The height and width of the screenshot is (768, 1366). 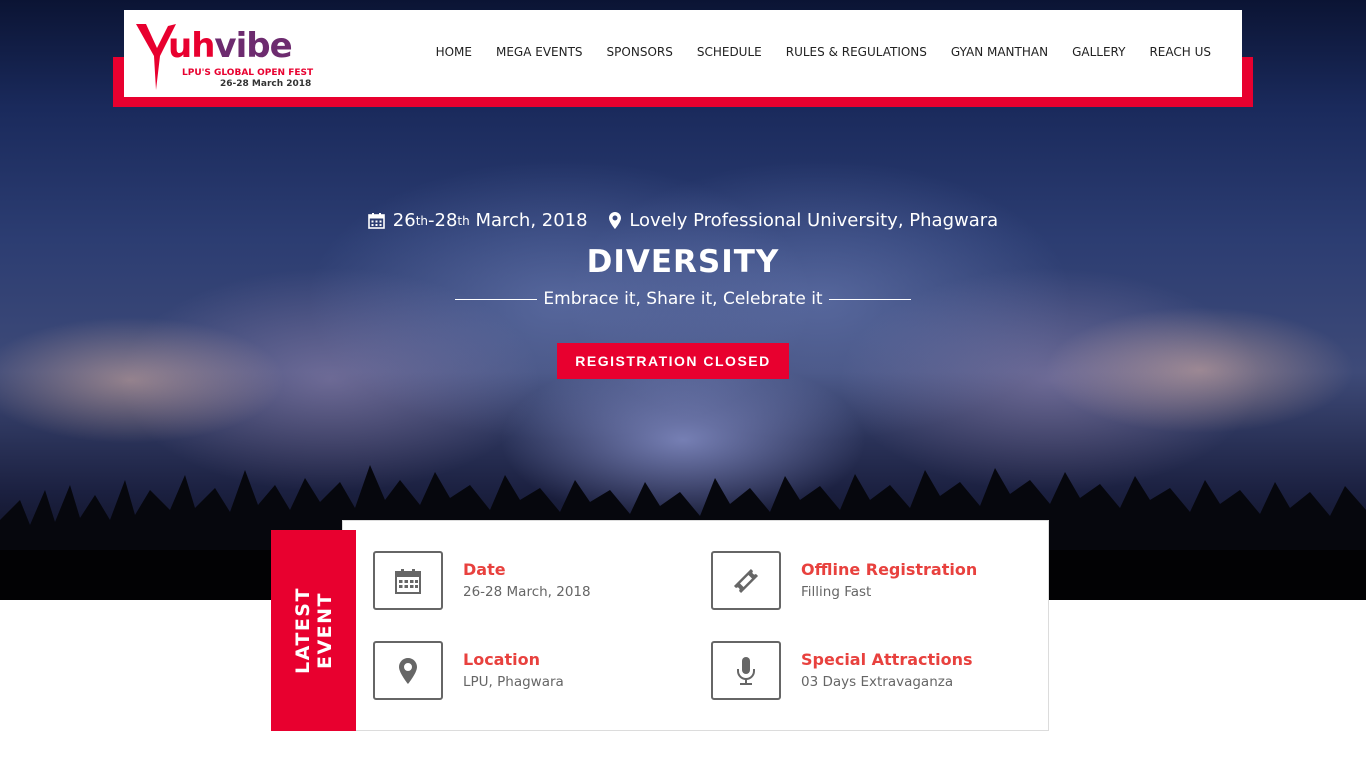 What do you see at coordinates (1180, 52) in the screenshot?
I see `nav-reach-us: REACH US` at bounding box center [1180, 52].